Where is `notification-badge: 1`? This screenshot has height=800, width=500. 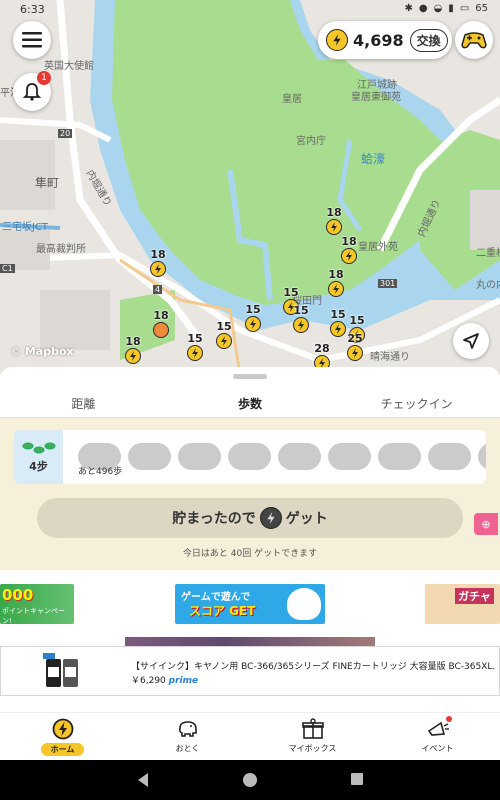
notification-badge: 1 is located at coordinates (44, 78).